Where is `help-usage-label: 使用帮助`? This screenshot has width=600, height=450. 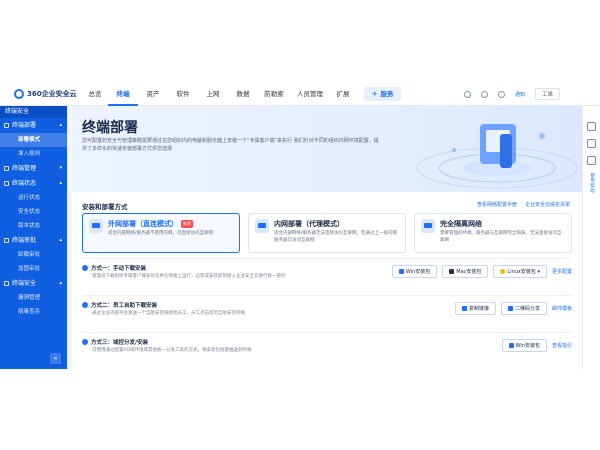
help-usage-label: 使用帮助 is located at coordinates (592, 183).